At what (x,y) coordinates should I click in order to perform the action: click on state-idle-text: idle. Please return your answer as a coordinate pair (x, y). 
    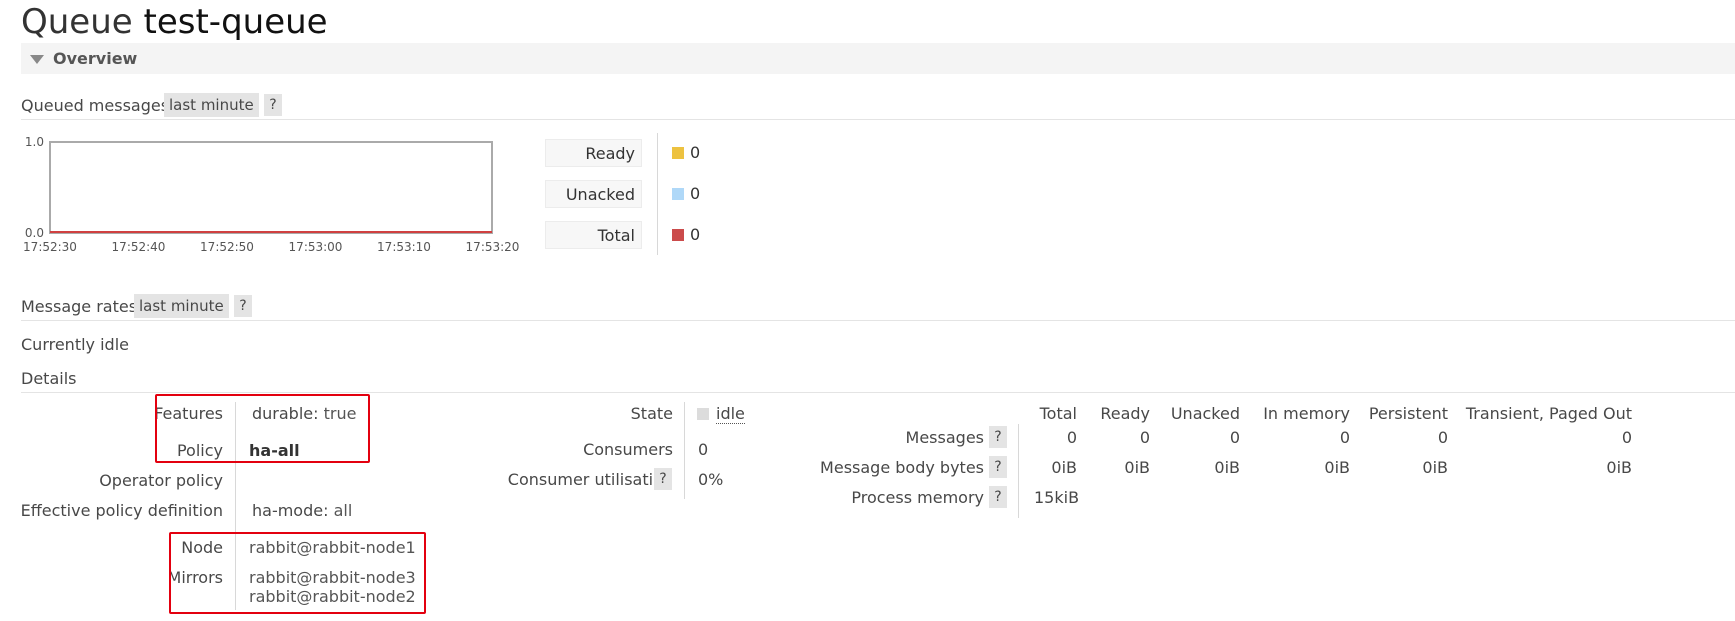
    Looking at the image, I should click on (730, 414).